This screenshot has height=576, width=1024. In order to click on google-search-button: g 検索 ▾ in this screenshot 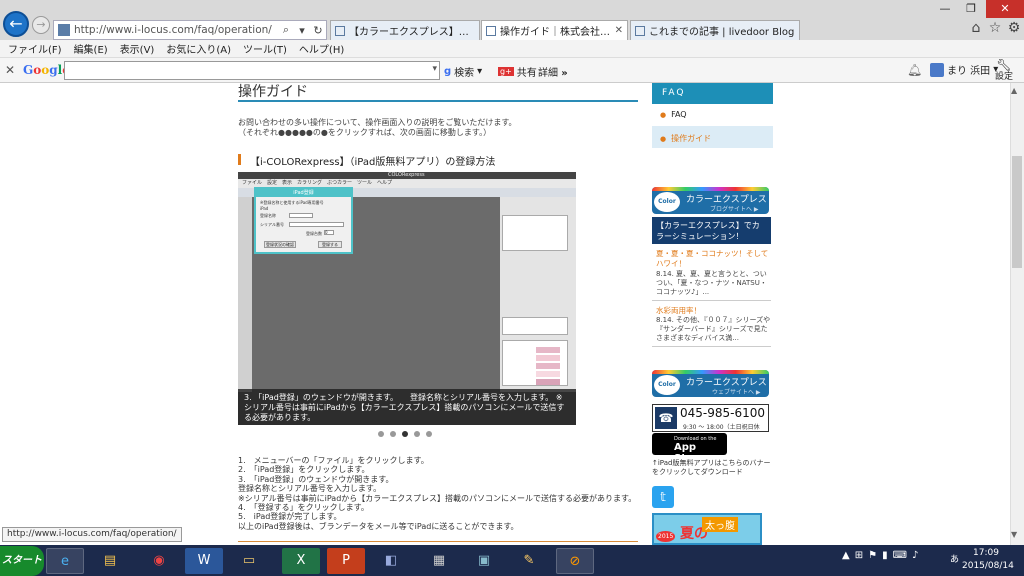, I will do `click(463, 71)`.